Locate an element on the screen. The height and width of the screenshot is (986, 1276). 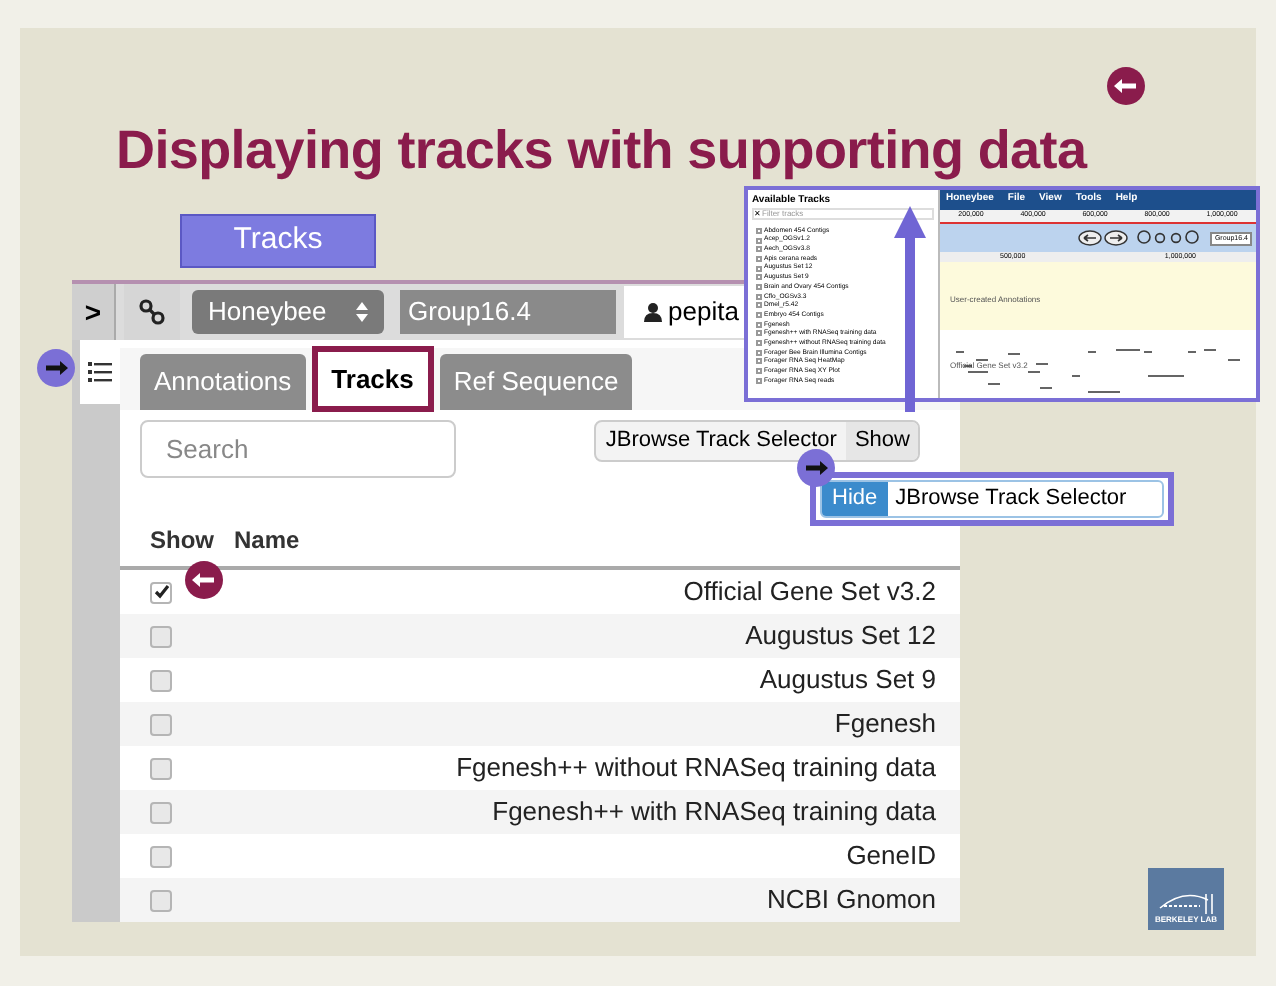
tracks-label: Tracks is located at coordinates (278, 241).